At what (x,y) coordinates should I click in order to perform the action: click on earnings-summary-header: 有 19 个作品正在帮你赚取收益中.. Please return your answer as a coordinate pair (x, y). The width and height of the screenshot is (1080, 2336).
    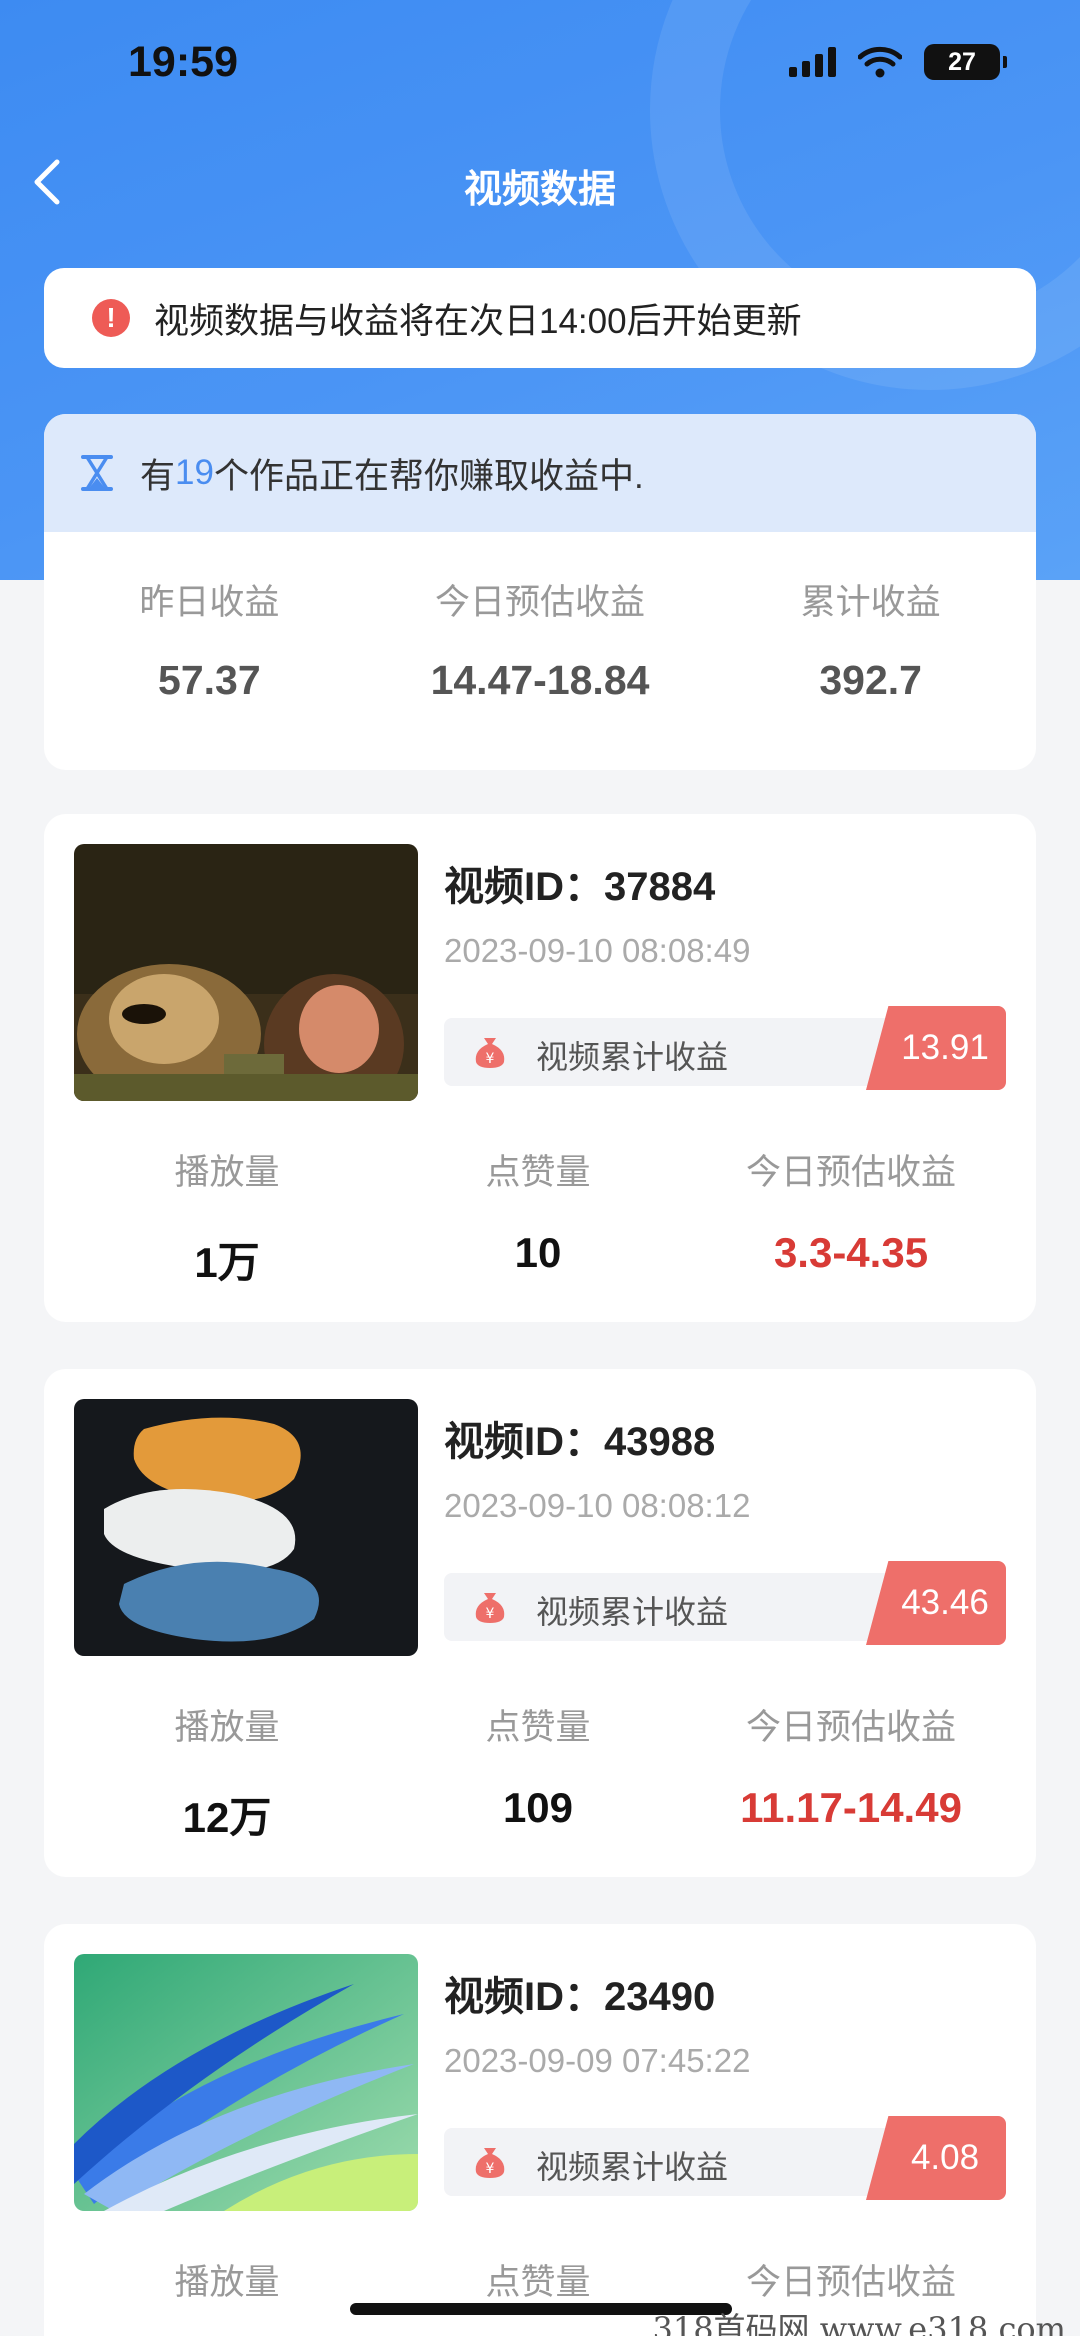
    Looking at the image, I should click on (540, 473).